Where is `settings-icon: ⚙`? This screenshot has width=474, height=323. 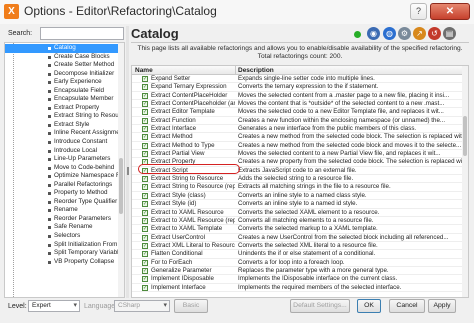
settings-icon: ⚙ is located at coordinates (404, 33).